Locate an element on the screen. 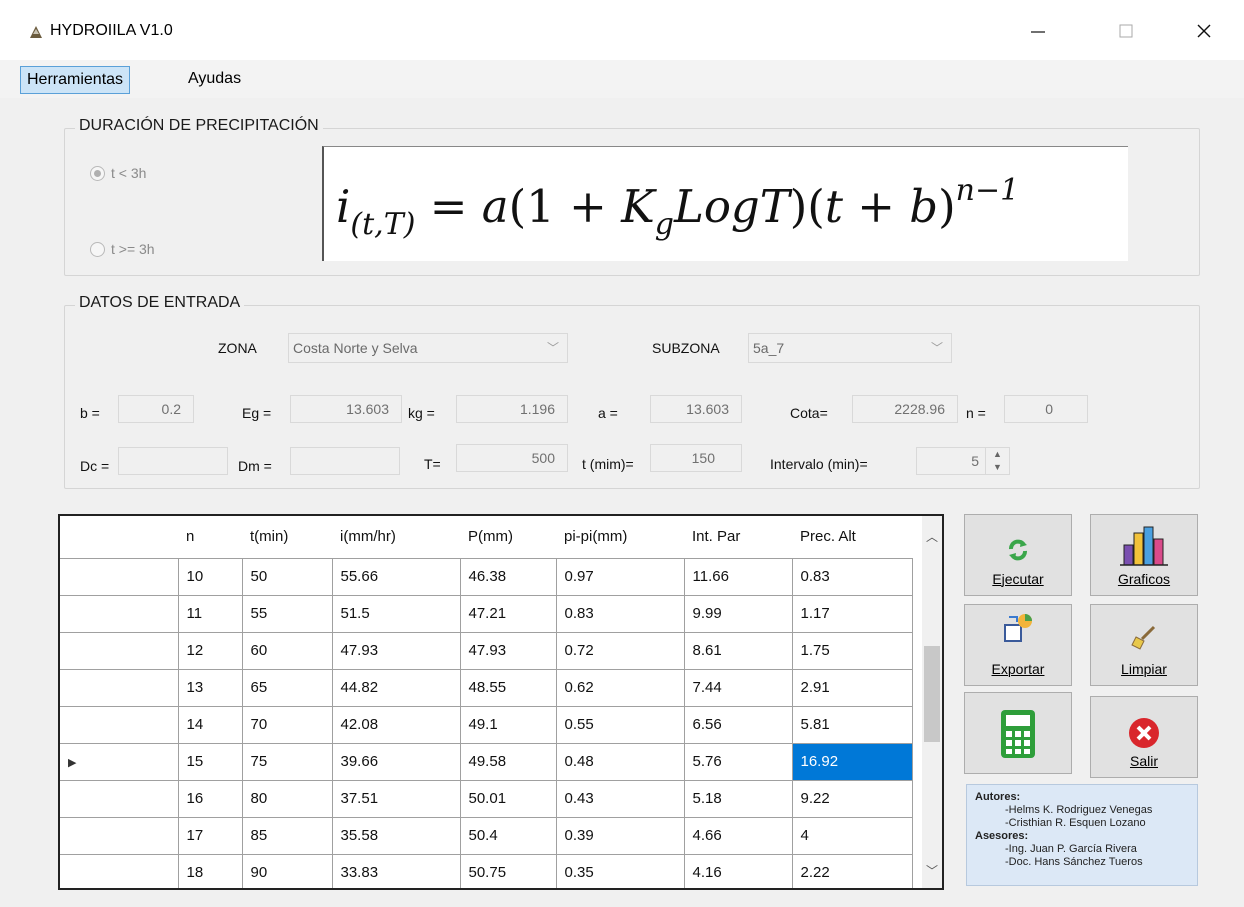  eg-field: 13.603 is located at coordinates (346, 409).